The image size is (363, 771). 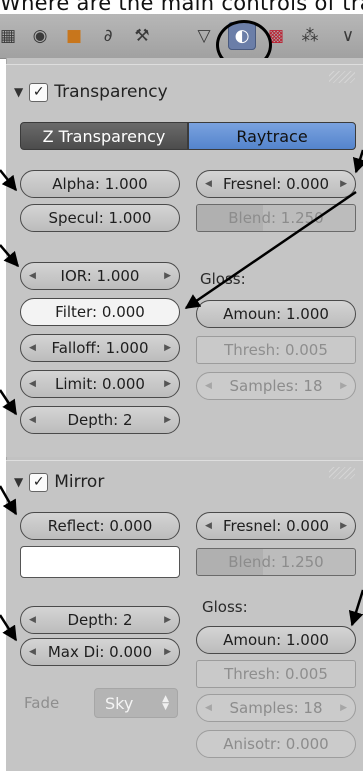 I want to click on transparency-gloss-samples-value: Samples: 18, so click(x=276, y=386).